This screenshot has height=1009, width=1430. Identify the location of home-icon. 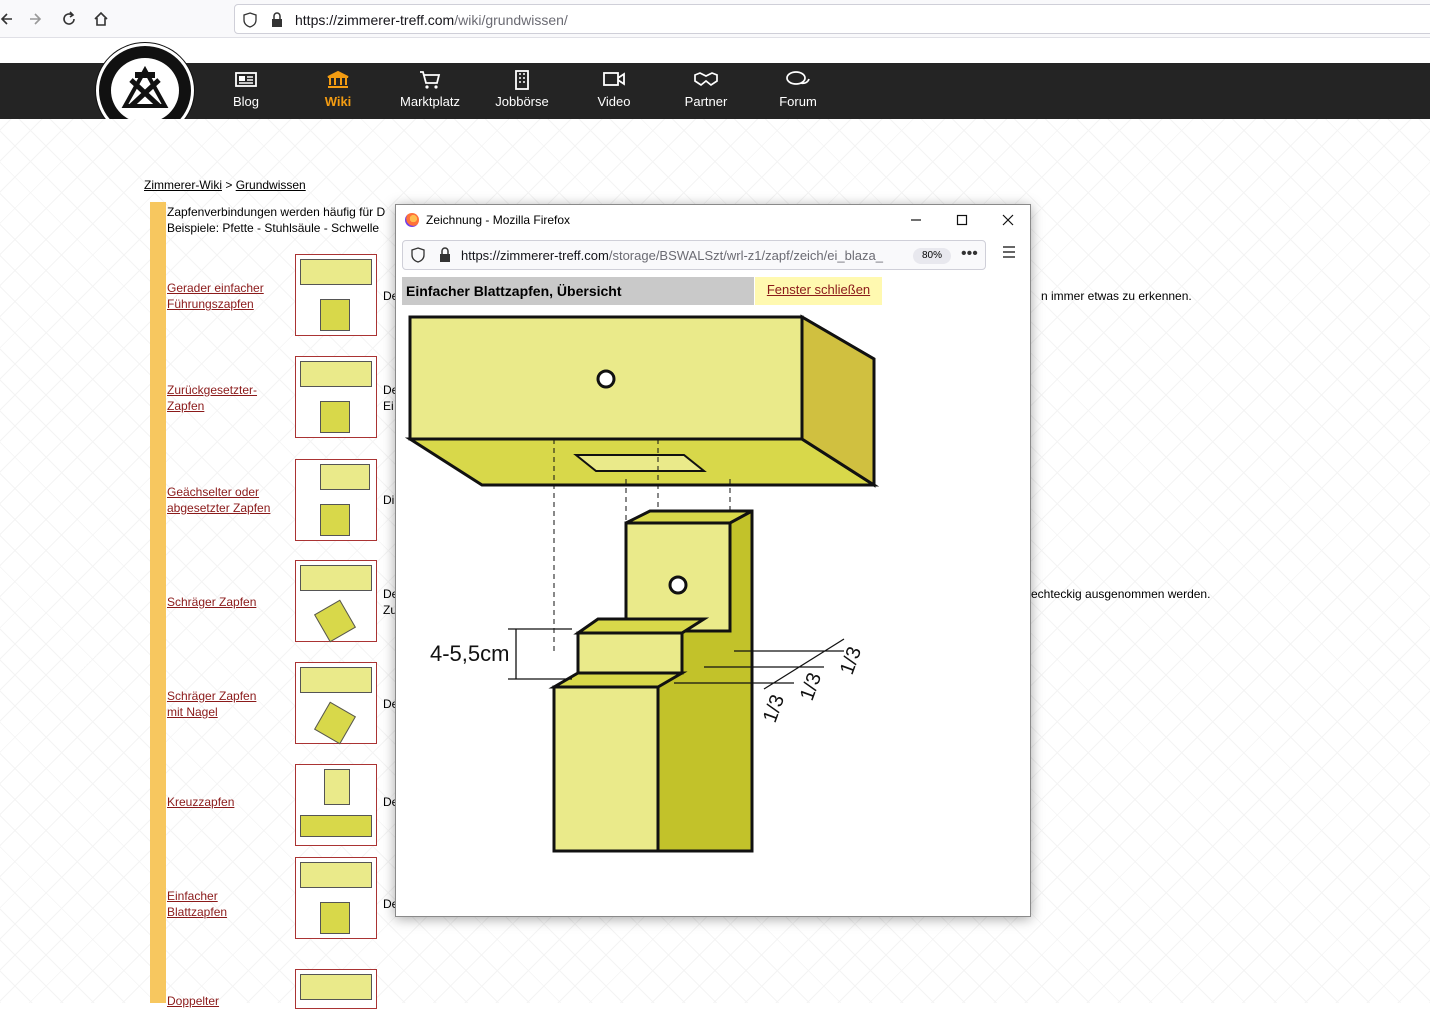
(101, 19).